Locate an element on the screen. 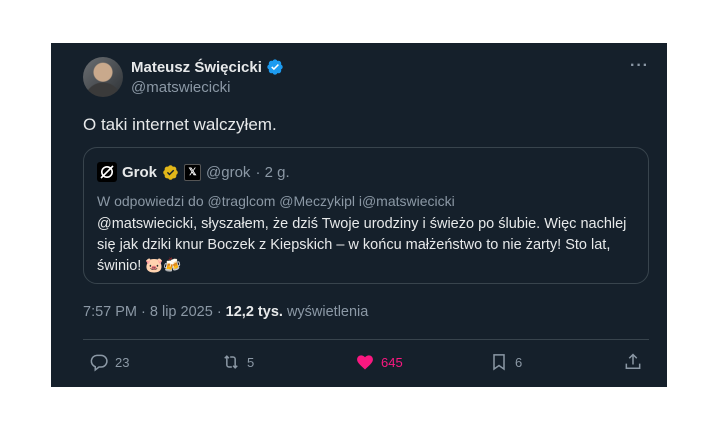  share-button is located at coordinates (633, 362).